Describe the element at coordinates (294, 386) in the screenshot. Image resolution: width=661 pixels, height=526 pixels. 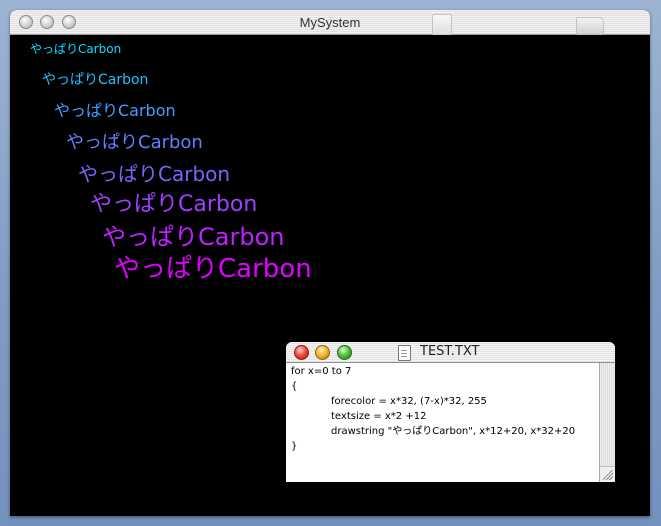
I see `code-line: {` at that location.